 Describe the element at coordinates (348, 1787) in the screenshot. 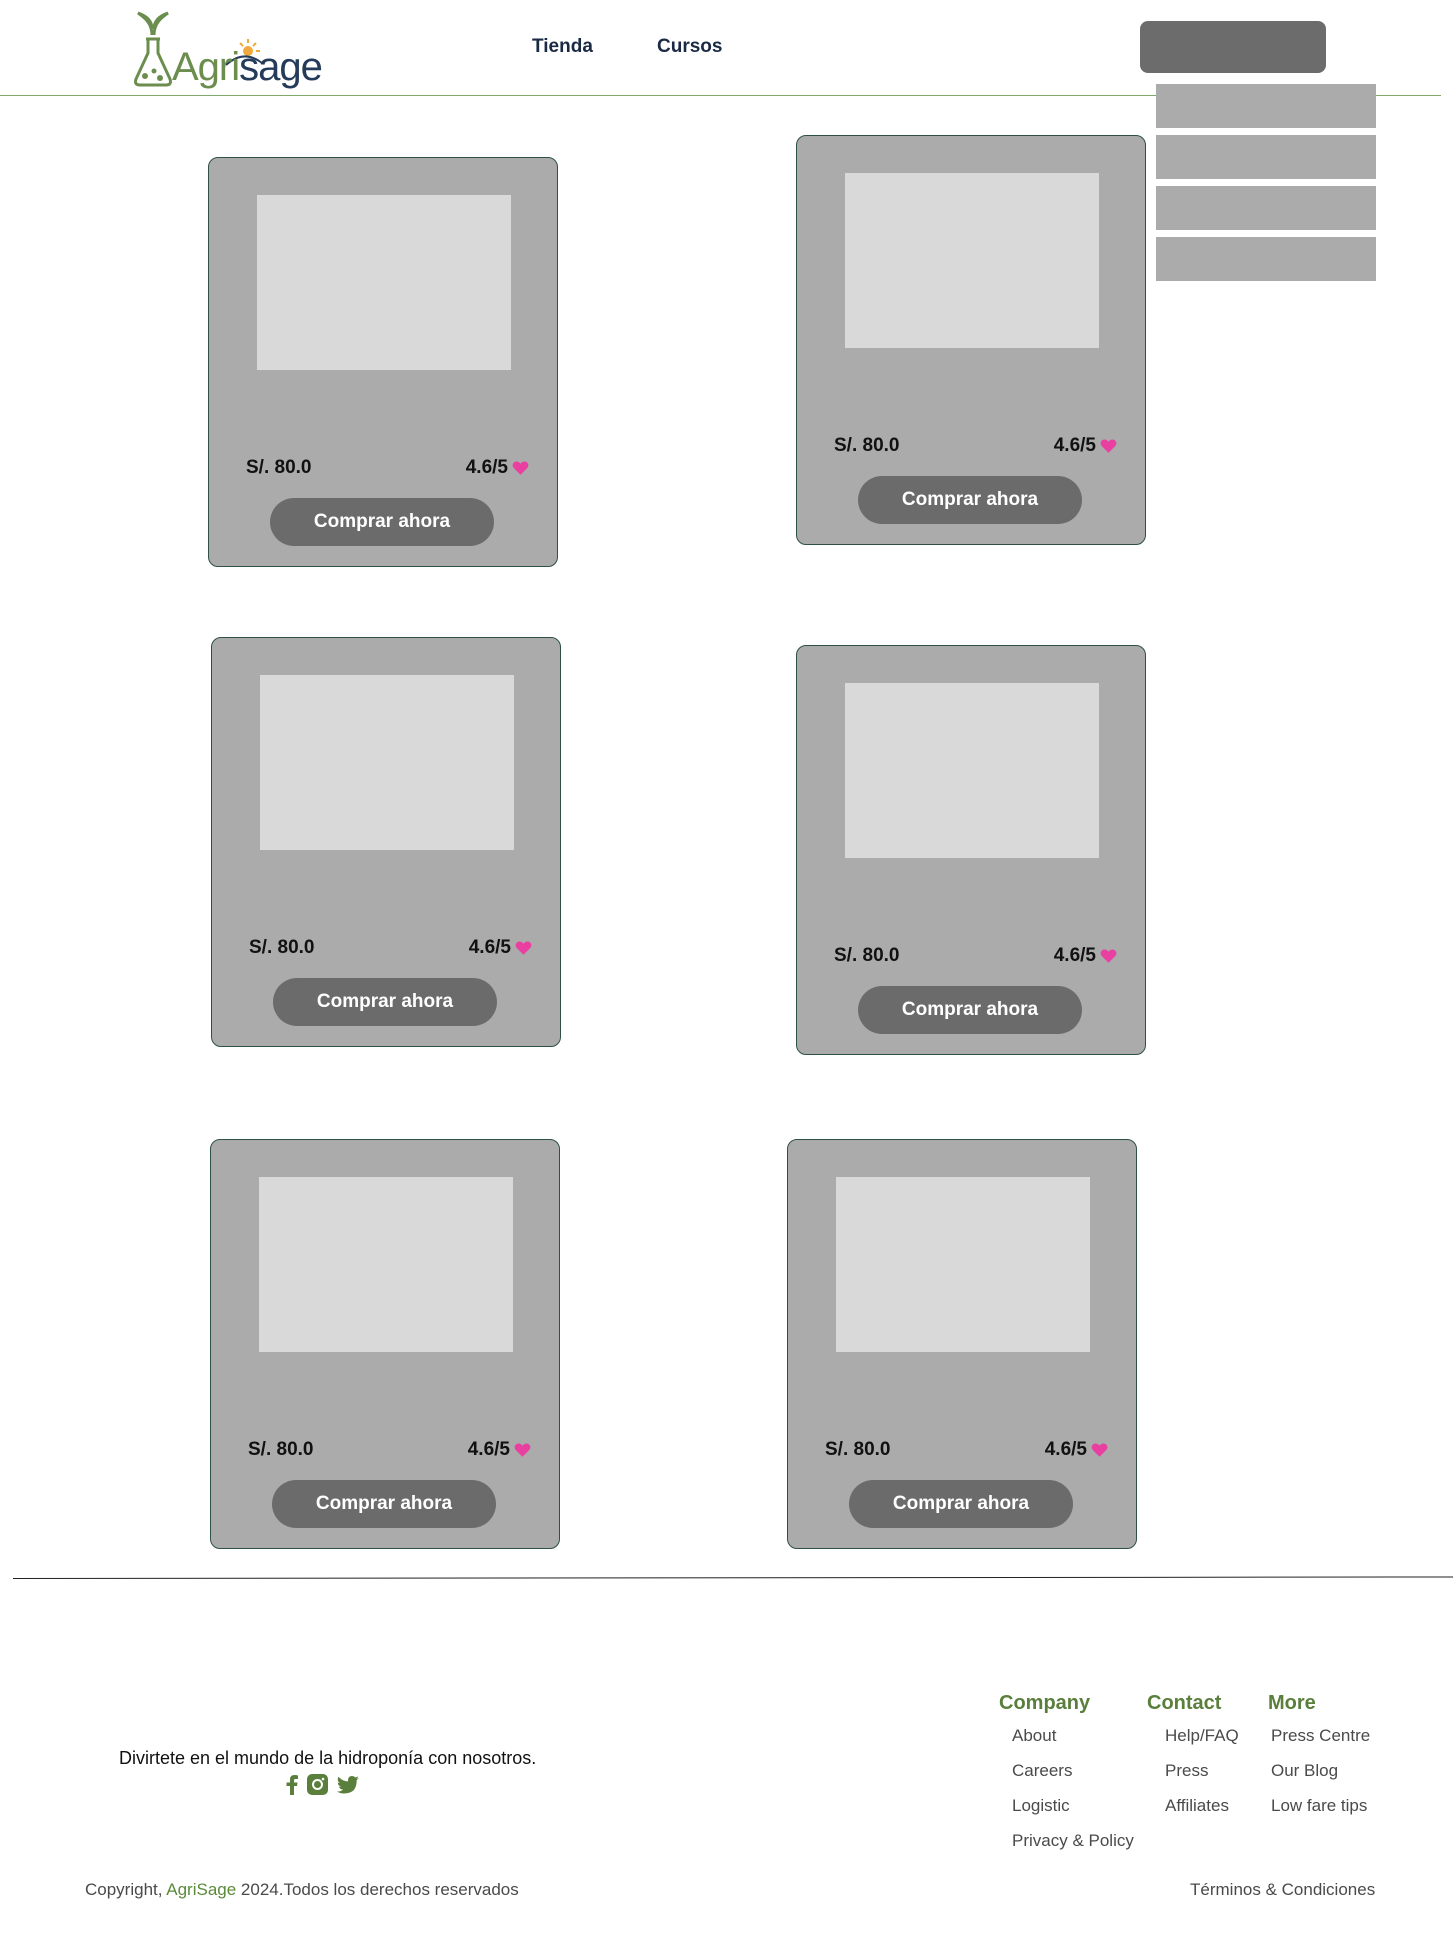

I see `twitter-icon` at that location.